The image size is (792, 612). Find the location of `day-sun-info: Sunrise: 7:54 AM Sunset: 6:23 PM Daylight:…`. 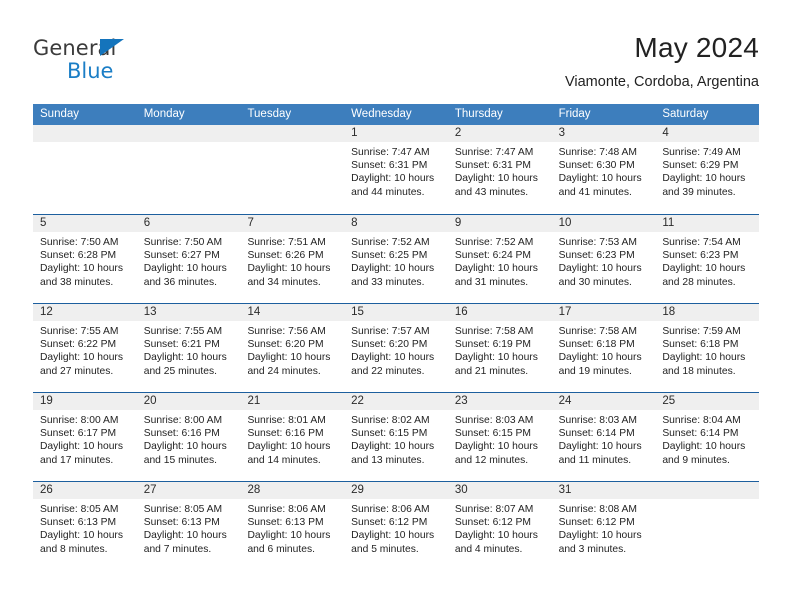

day-sun-info: Sunrise: 7:54 AM Sunset: 6:23 PM Daylight:… is located at coordinates (707, 260).